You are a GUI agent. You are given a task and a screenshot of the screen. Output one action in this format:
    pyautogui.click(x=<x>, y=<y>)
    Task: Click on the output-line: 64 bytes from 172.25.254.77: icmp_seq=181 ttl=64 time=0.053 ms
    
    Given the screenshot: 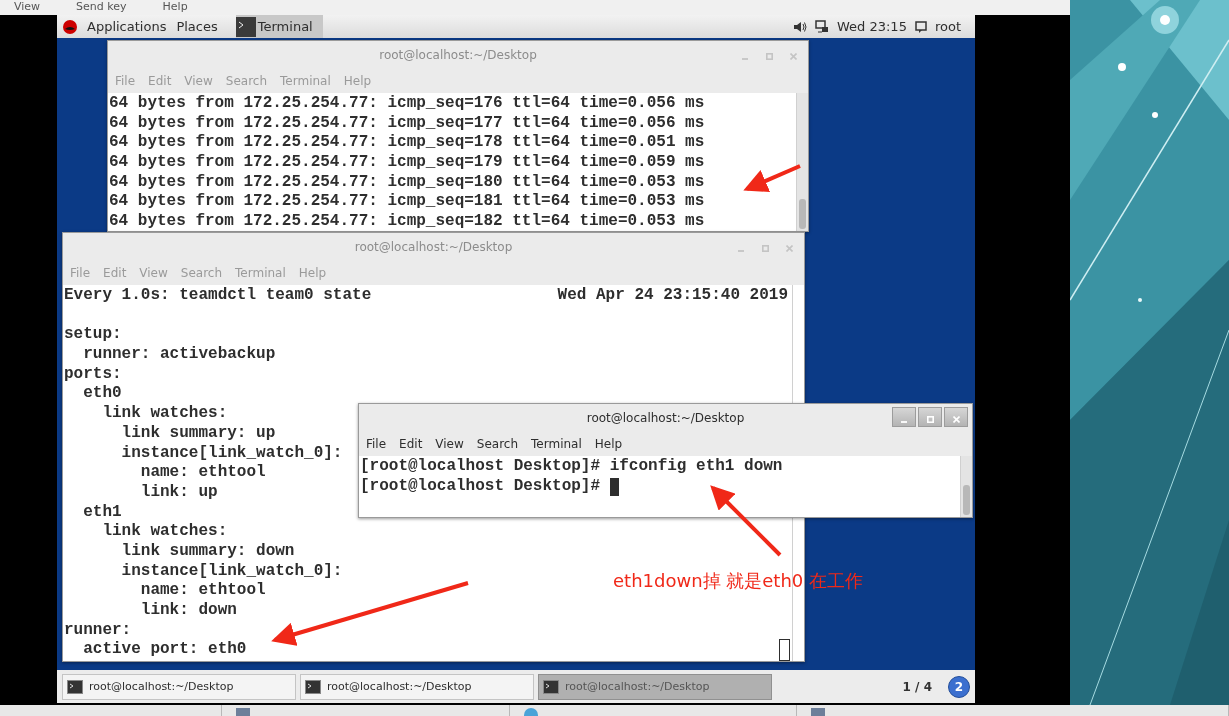 What is the action you would take?
    pyautogui.click(x=407, y=202)
    